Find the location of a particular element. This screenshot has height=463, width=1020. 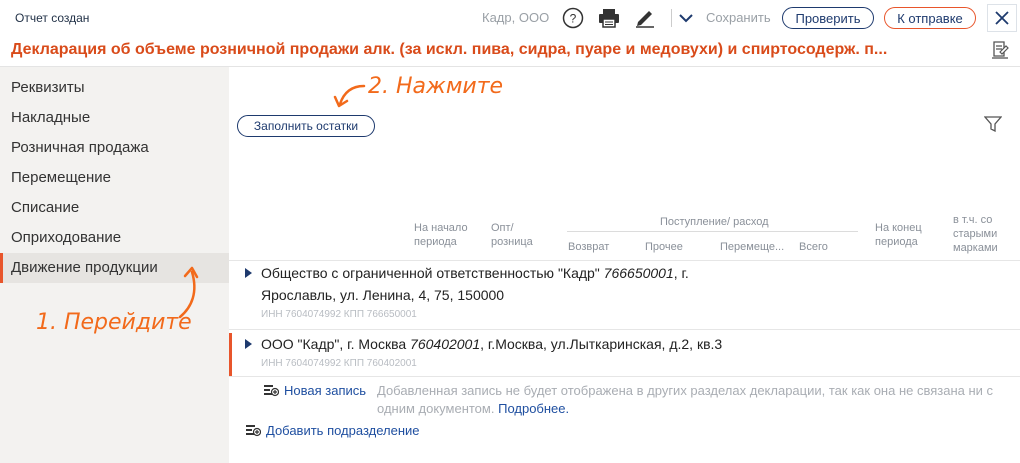

annotation-step-2: 2. Нажмите is located at coordinates (436, 86).